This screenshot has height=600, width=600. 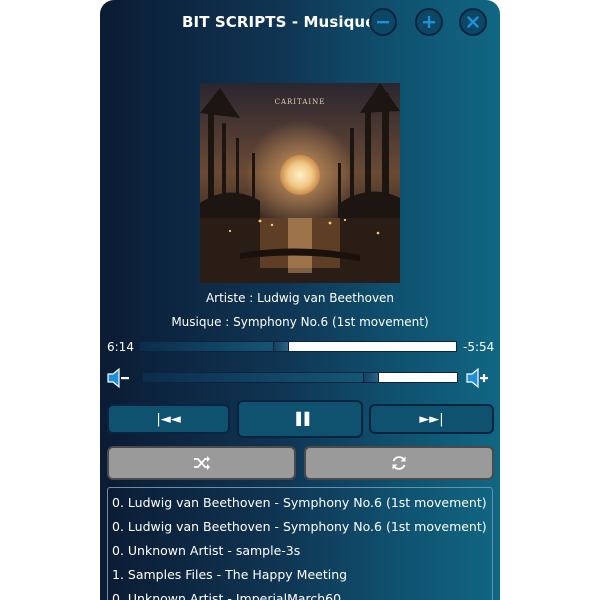 What do you see at coordinates (120, 347) in the screenshot?
I see `elapsed-time: 6:14` at bounding box center [120, 347].